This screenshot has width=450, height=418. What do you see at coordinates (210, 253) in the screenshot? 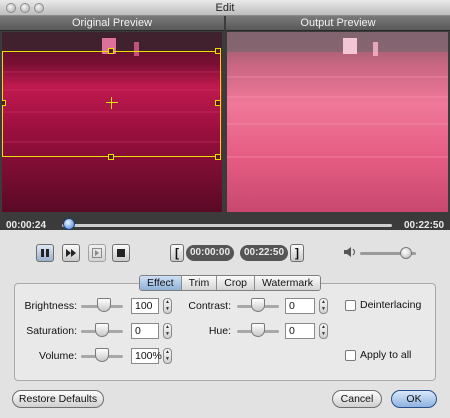
I see `trim-start-time: 00:00:00` at bounding box center [210, 253].